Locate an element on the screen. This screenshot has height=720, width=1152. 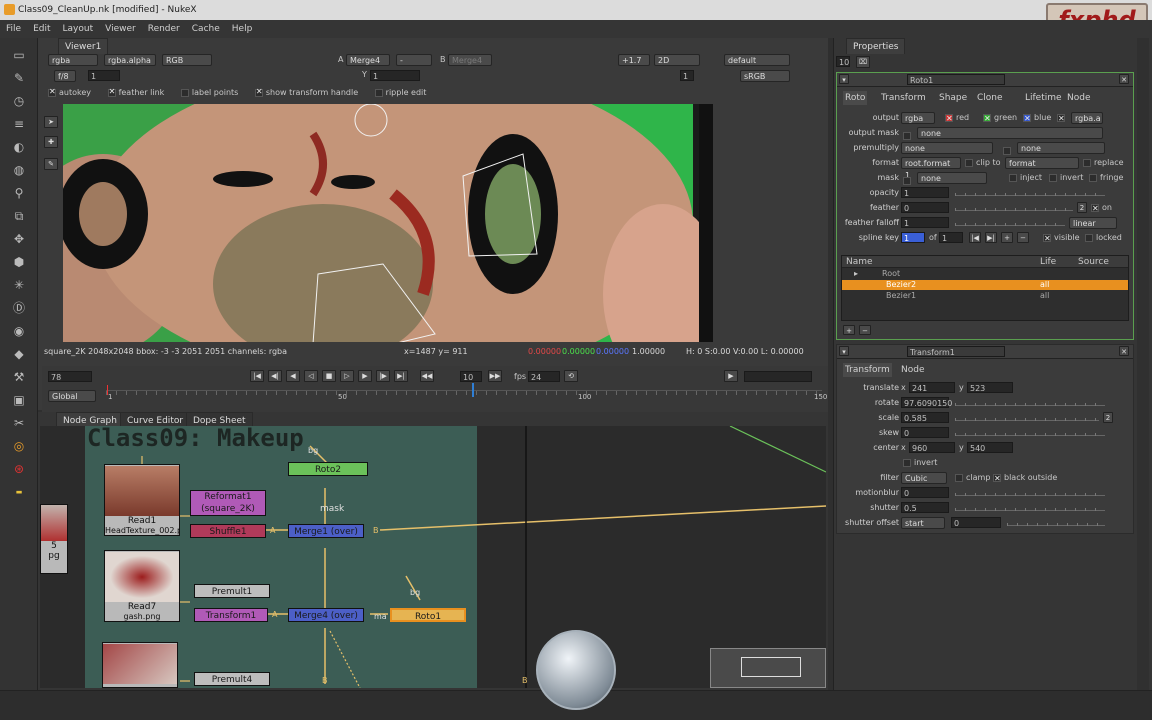
next-keyframe-button: |▶ is located at coordinates (383, 376).